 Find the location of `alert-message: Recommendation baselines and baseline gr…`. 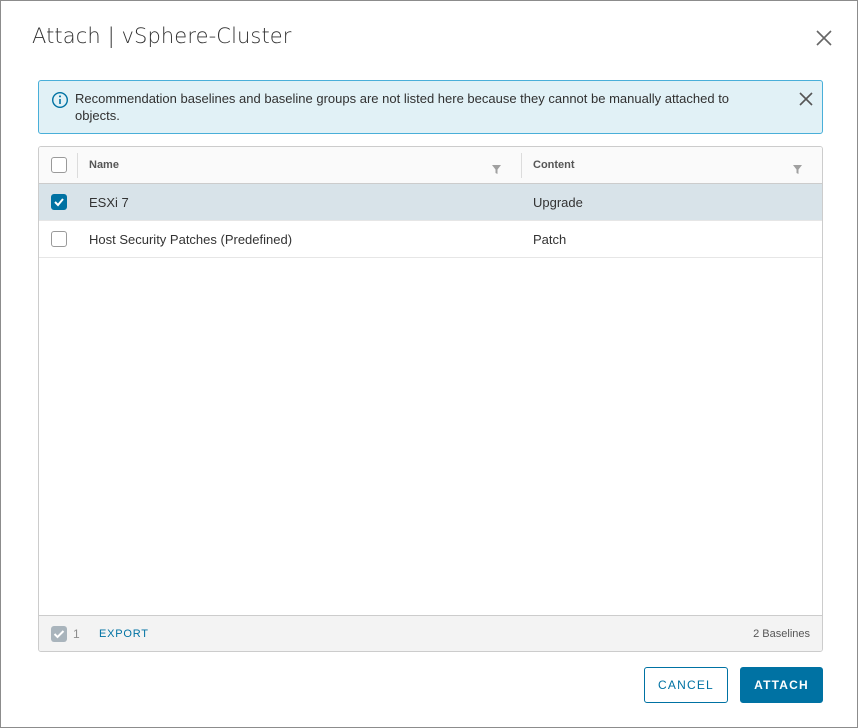

alert-message: Recommendation baselines and baseline gr… is located at coordinates (402, 107).